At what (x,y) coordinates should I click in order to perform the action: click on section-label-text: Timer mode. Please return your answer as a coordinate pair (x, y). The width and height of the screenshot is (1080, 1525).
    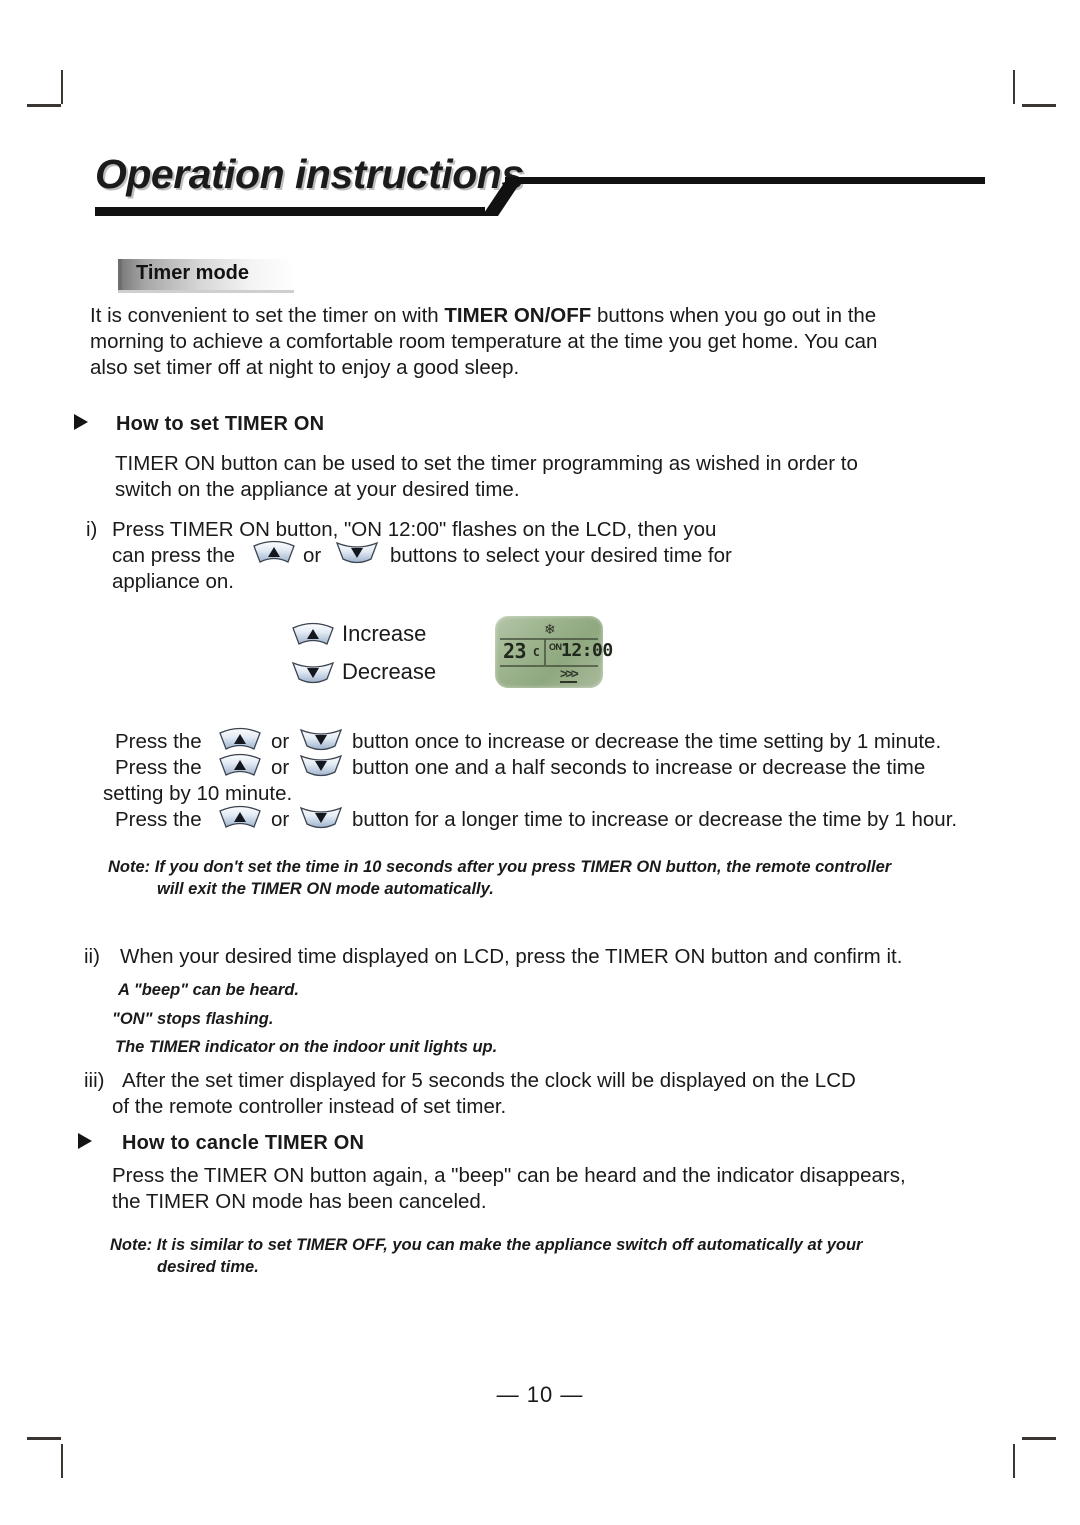
    Looking at the image, I should click on (192, 273).